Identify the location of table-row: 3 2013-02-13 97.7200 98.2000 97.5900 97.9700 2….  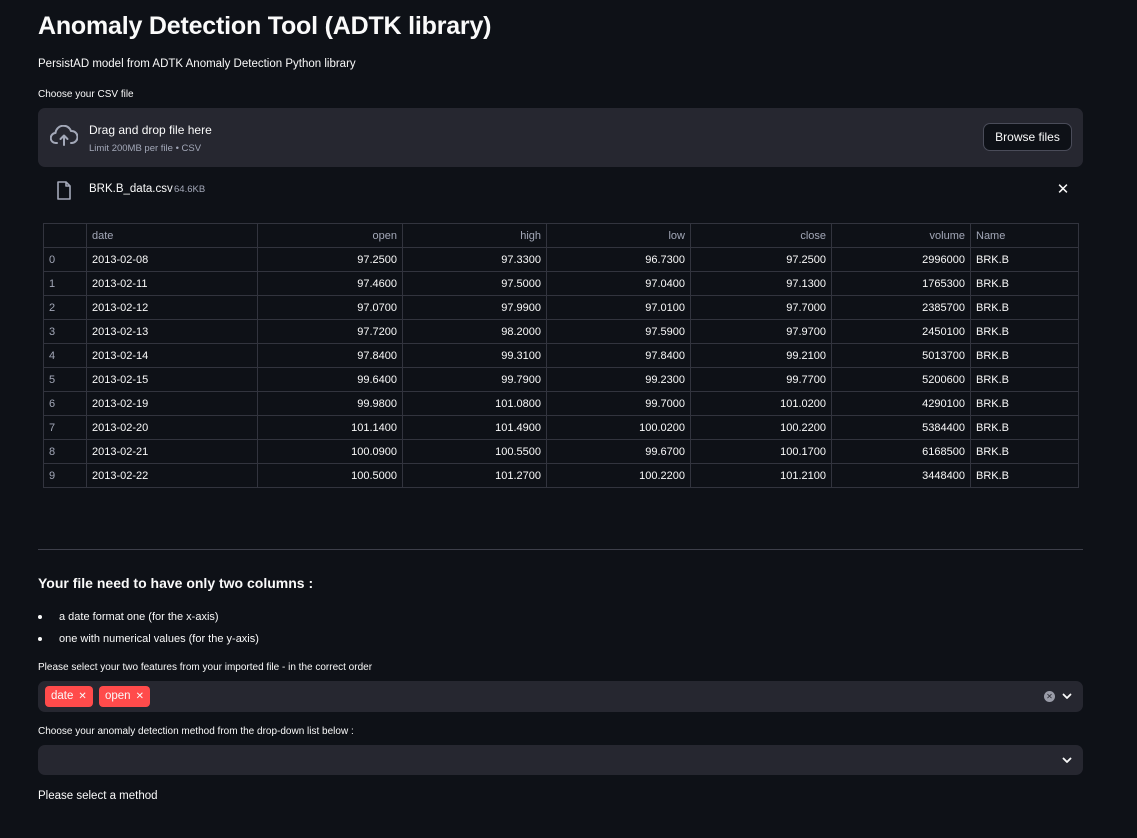
(561, 331).